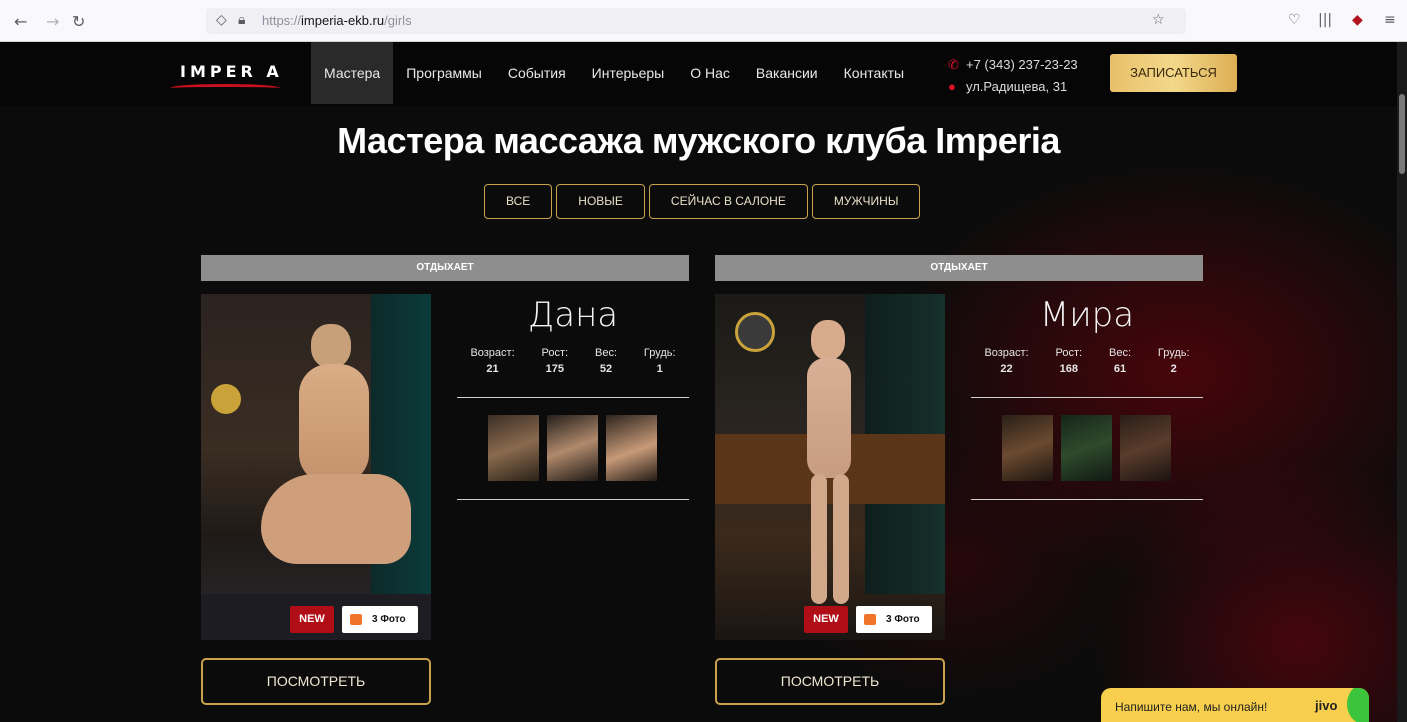 The image size is (1407, 722). Describe the element at coordinates (953, 64) in the screenshot. I see `phone-icon: ✆` at that location.